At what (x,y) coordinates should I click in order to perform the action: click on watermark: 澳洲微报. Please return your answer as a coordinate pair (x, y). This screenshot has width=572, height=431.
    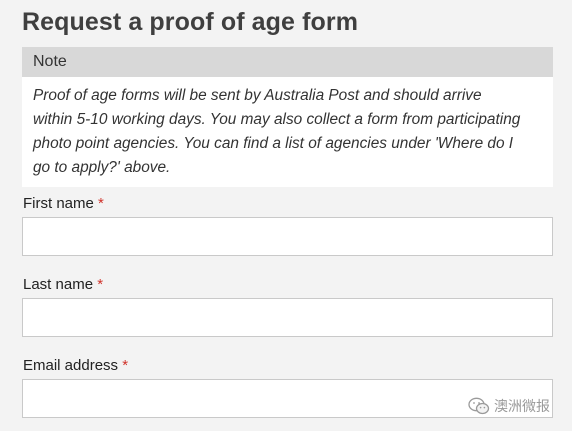
    Looking at the image, I should click on (509, 406).